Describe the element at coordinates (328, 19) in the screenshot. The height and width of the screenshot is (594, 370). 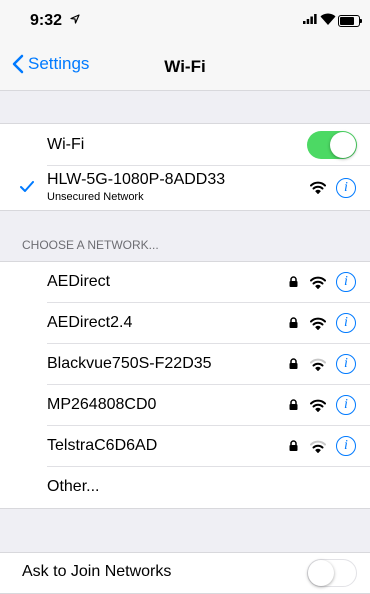
I see `status-wifi-icon` at that location.